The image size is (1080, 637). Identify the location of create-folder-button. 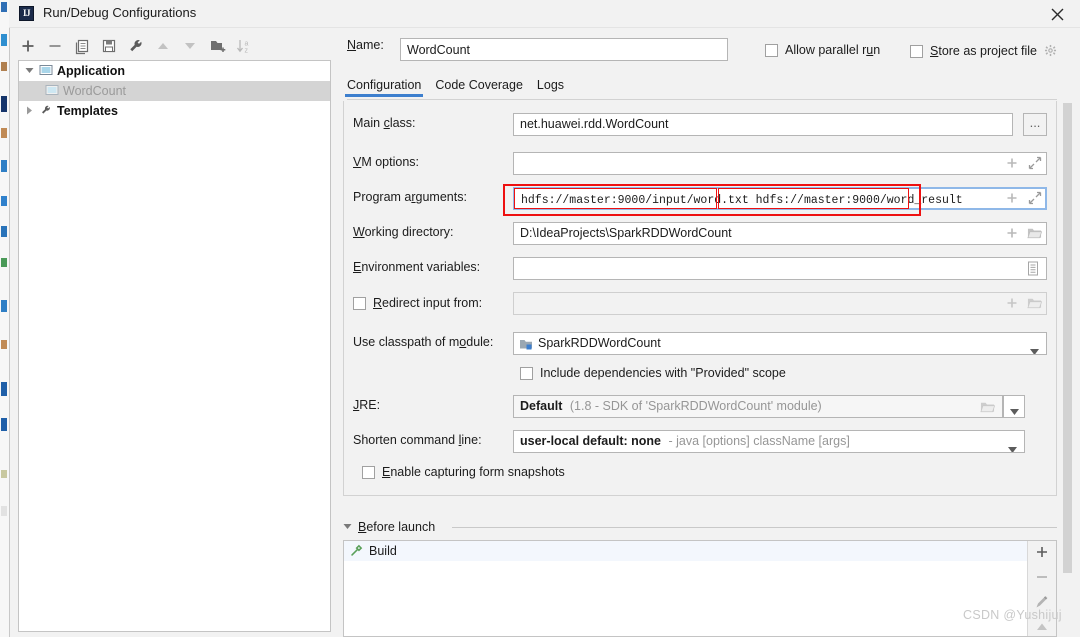
(218, 46).